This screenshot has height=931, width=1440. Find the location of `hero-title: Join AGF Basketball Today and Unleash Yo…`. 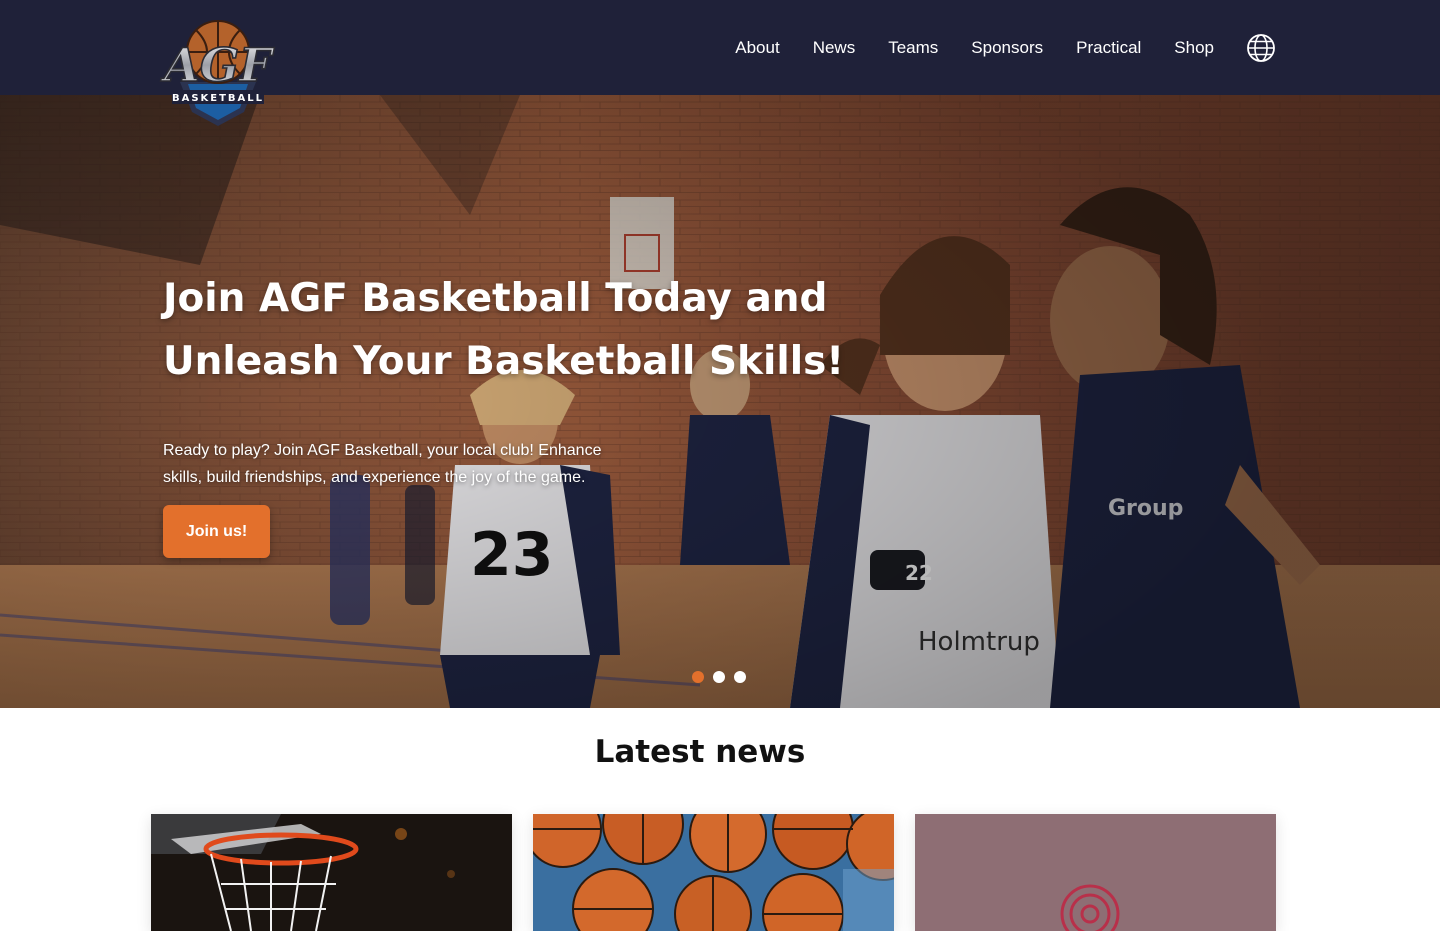

hero-title: Join AGF Basketball Today and Unleash Yo… is located at coordinates (504, 330).